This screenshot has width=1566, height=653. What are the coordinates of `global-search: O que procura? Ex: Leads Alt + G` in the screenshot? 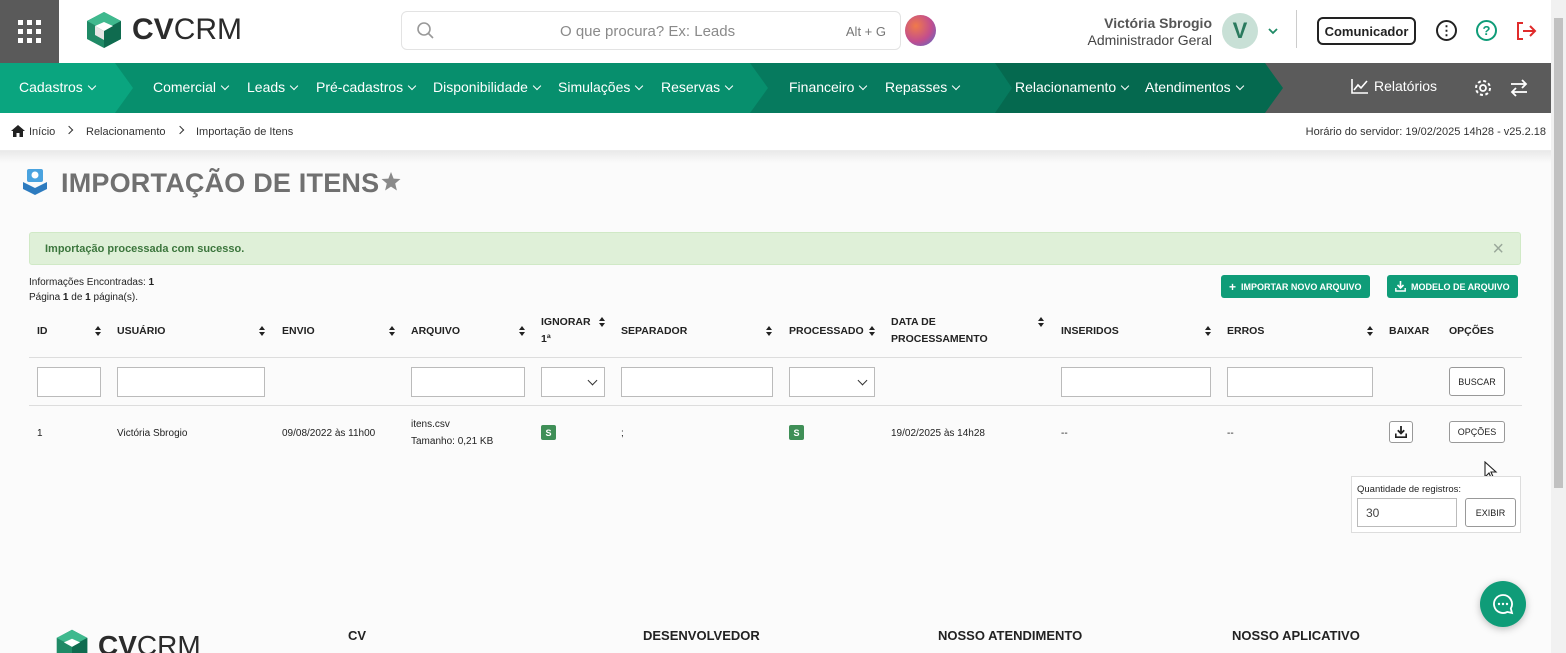 It's located at (651, 30).